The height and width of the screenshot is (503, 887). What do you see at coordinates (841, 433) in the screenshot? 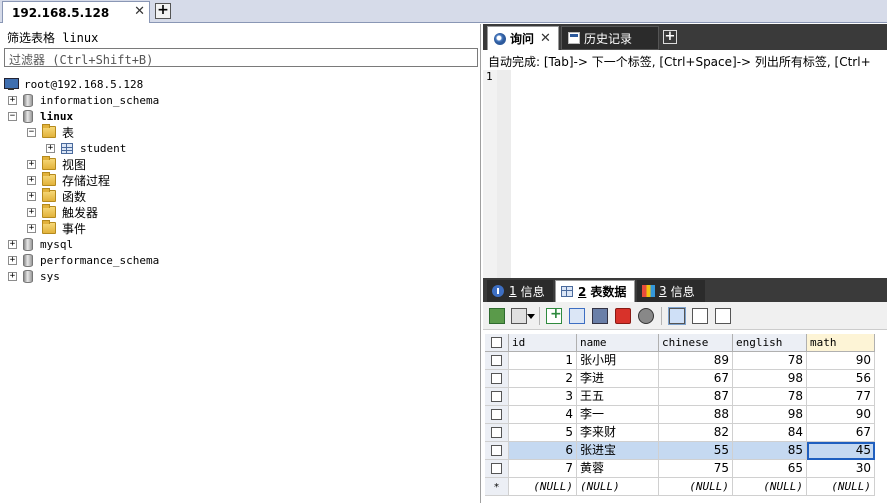
I see `cell-math: 67` at bounding box center [841, 433].